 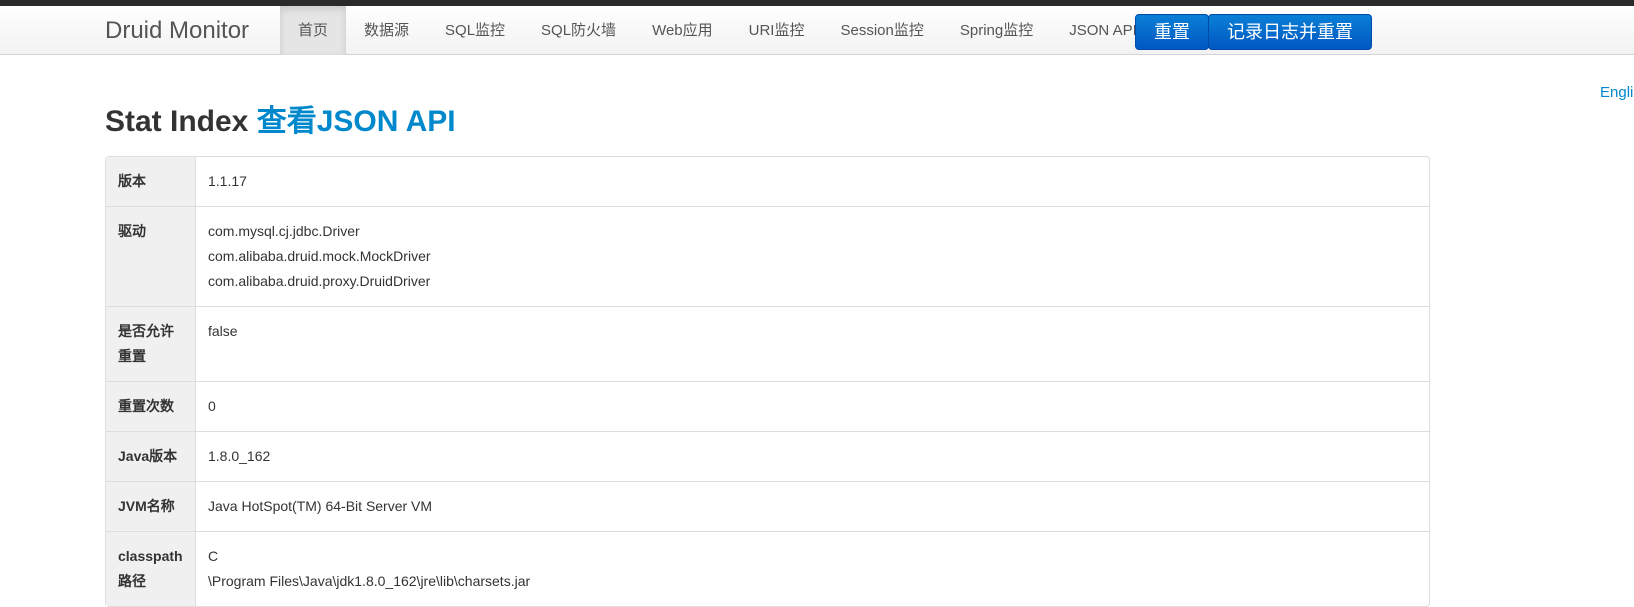 I want to click on row-value-reset-count: 0, so click(x=812, y=406).